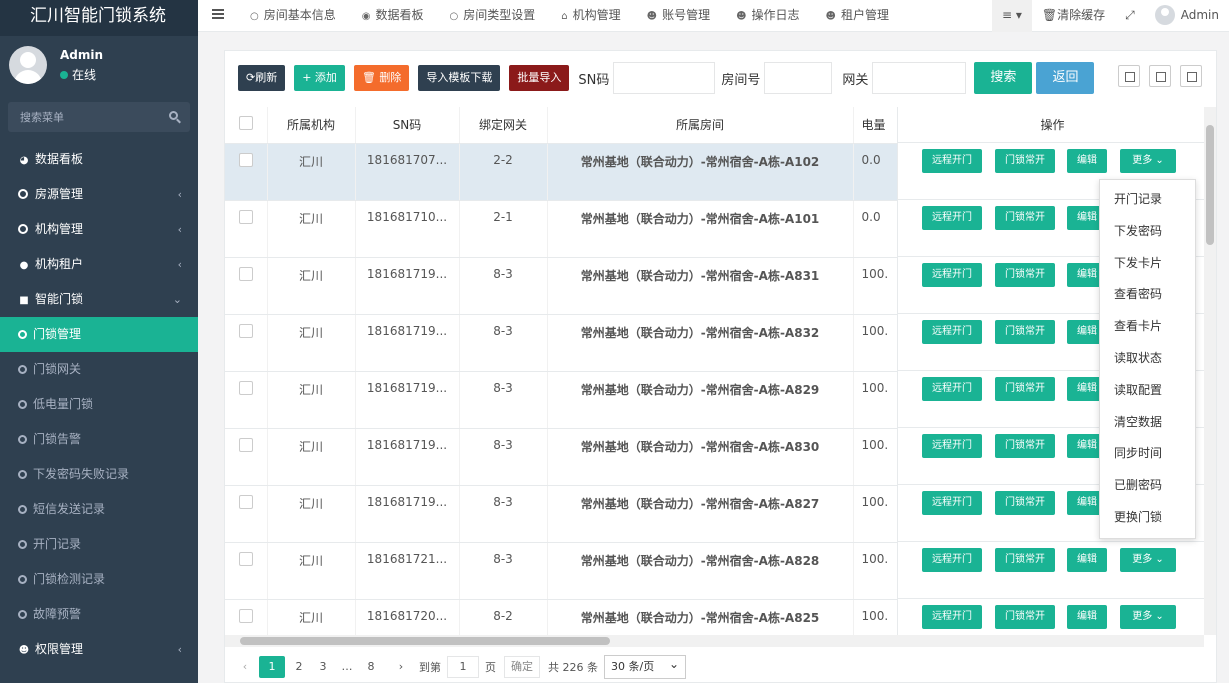 This screenshot has width=1229, height=683. Describe the element at coordinates (1065, 78) in the screenshot. I see `back-button: 返回` at that location.